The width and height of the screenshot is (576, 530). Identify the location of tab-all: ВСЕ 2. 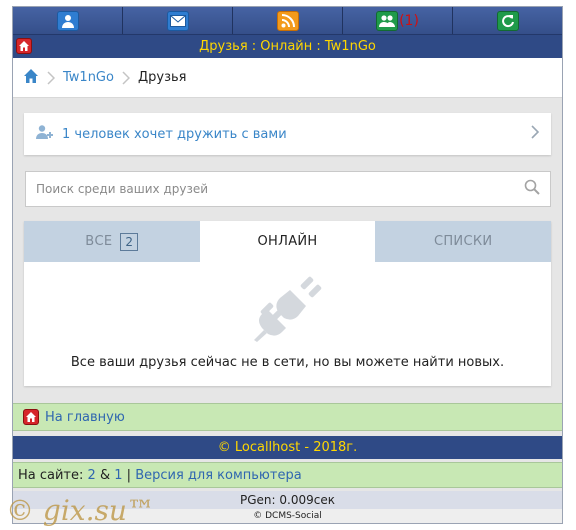
(112, 241).